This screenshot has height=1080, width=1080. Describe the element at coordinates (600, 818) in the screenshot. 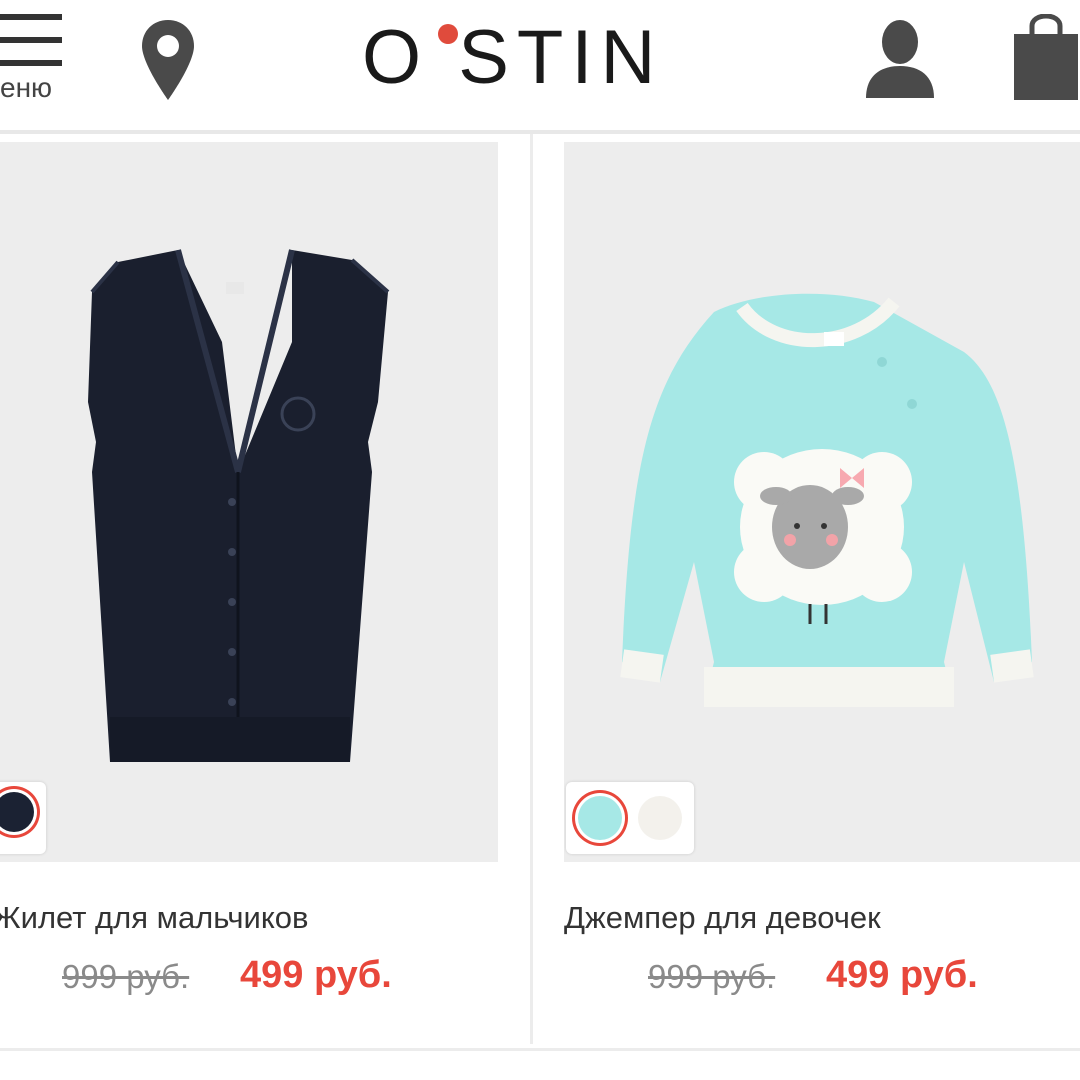

I see `color-swatch-mint` at that location.